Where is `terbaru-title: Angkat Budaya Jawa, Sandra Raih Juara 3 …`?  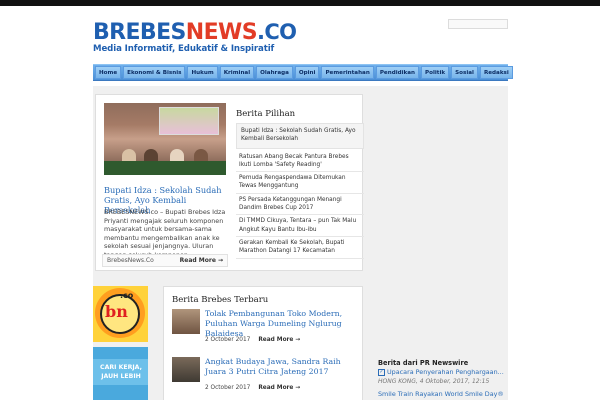 terbaru-title: Angkat Budaya Jawa, Sandra Raih Juara 3 … is located at coordinates (284, 367).